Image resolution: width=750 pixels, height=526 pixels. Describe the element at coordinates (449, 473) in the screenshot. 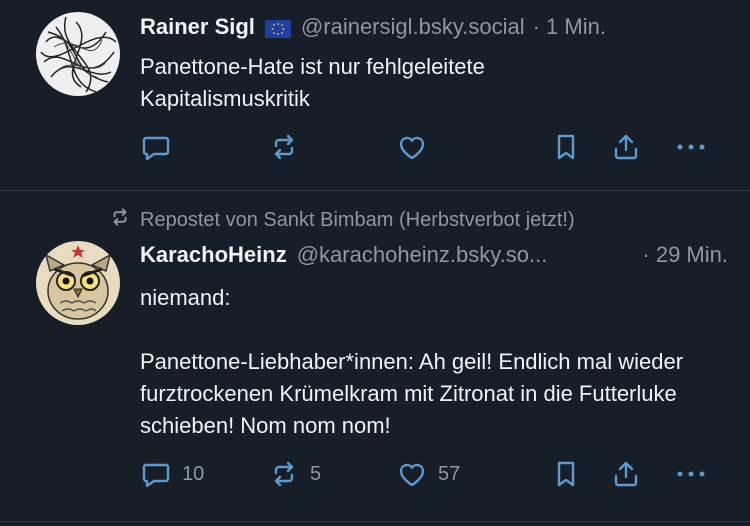

I see `like-count: 57` at that location.